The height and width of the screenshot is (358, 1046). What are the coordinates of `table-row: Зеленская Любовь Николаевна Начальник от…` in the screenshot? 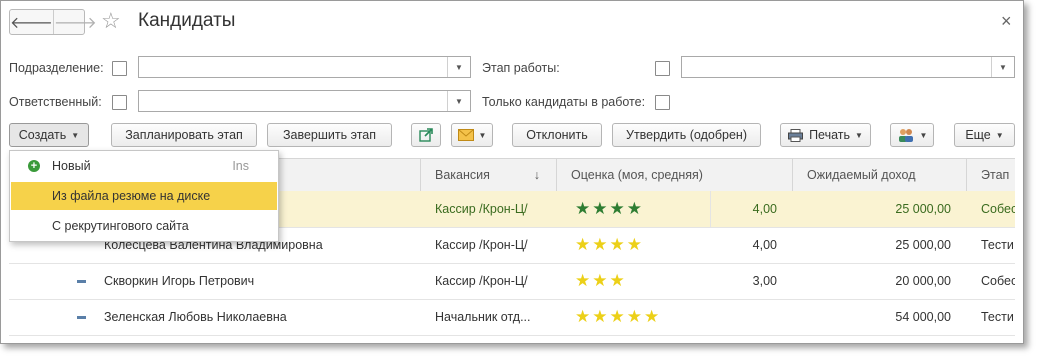 It's located at (512, 317).